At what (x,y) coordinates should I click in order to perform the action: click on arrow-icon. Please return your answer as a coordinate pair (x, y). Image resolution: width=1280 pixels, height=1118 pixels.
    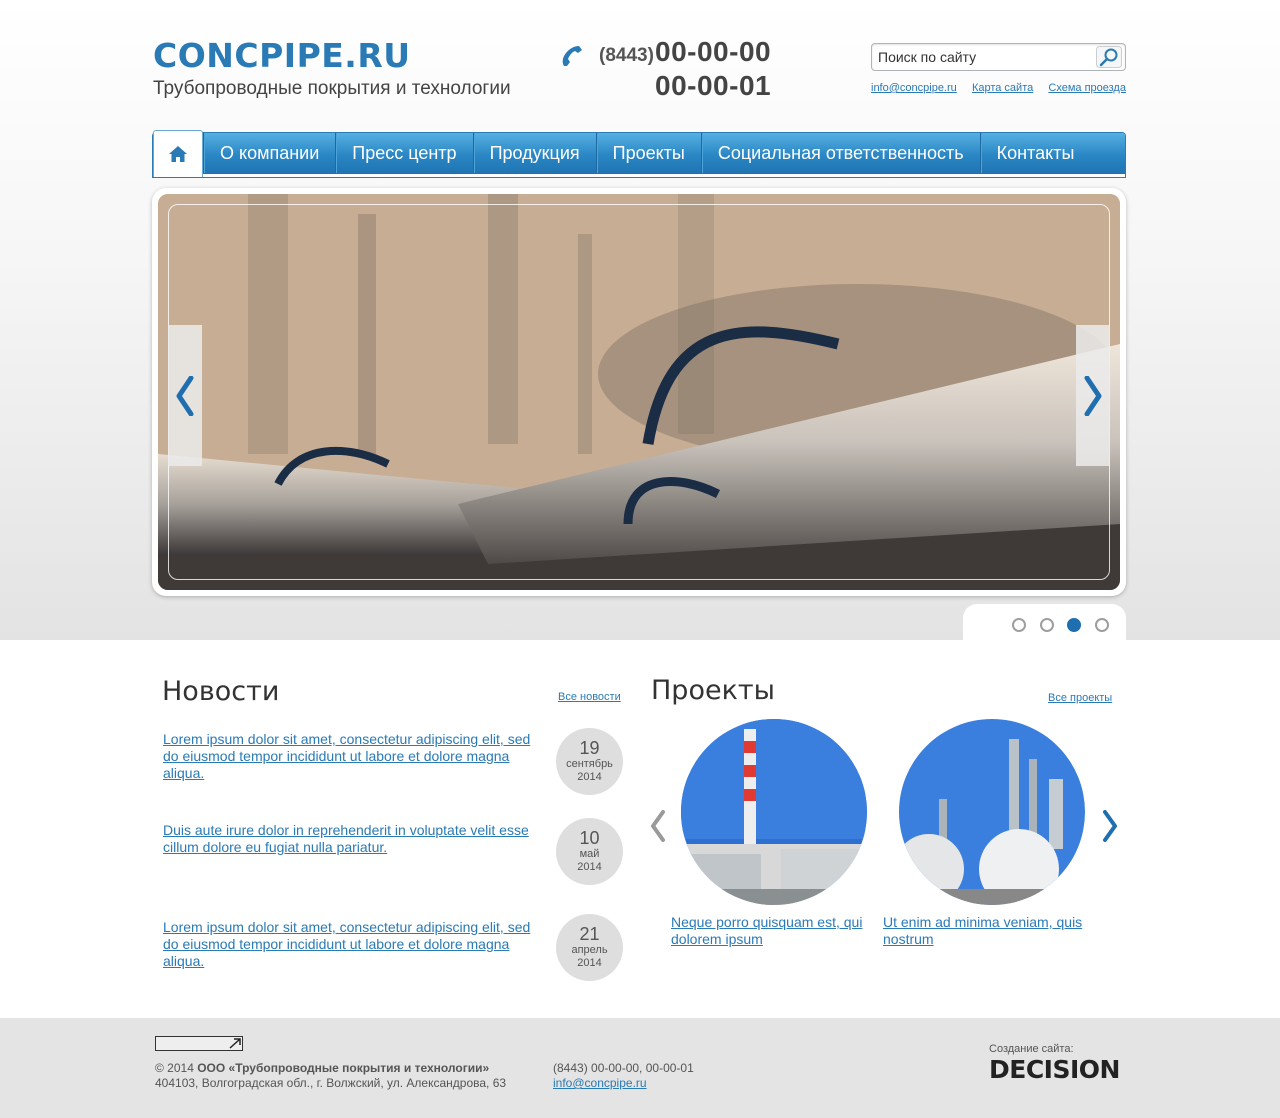
    Looking at the image, I should click on (235, 1043).